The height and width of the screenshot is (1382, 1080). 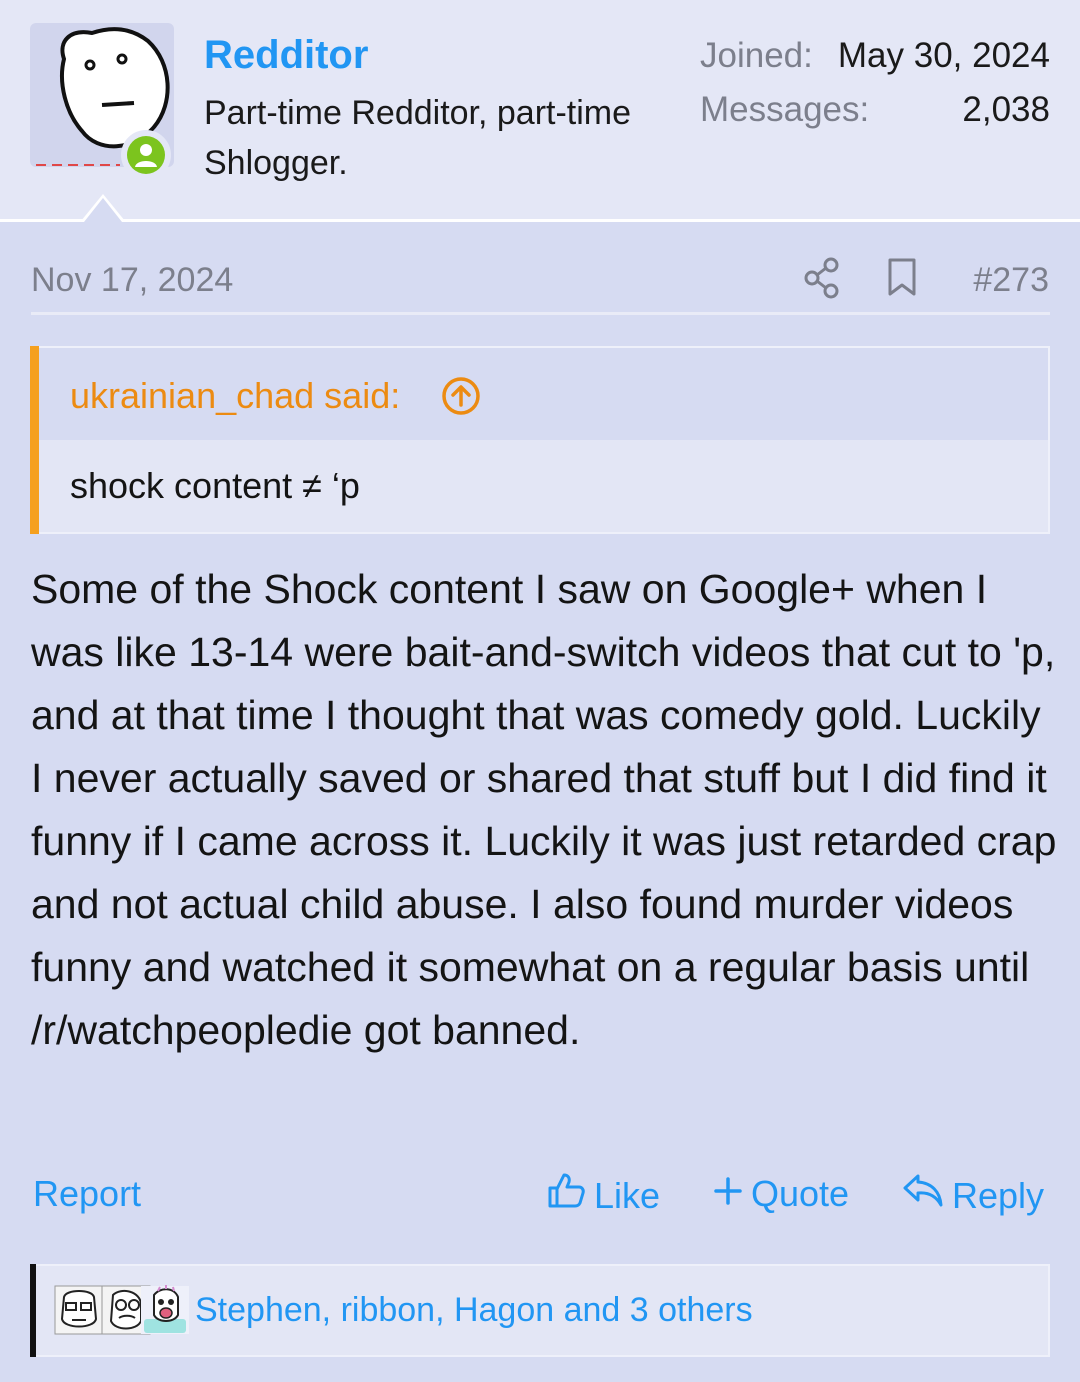 I want to click on user-stats: Joined: May 30, 2024 Messages: 2,038, so click(x=875, y=87).